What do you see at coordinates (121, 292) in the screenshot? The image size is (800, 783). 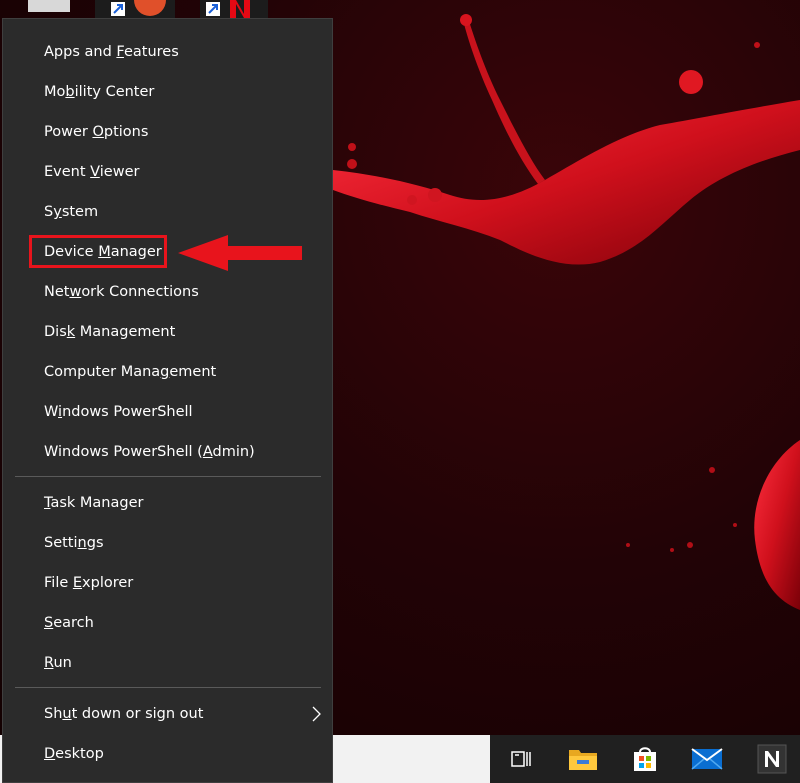 I see `menu-item-label: Network Connections` at bounding box center [121, 292].